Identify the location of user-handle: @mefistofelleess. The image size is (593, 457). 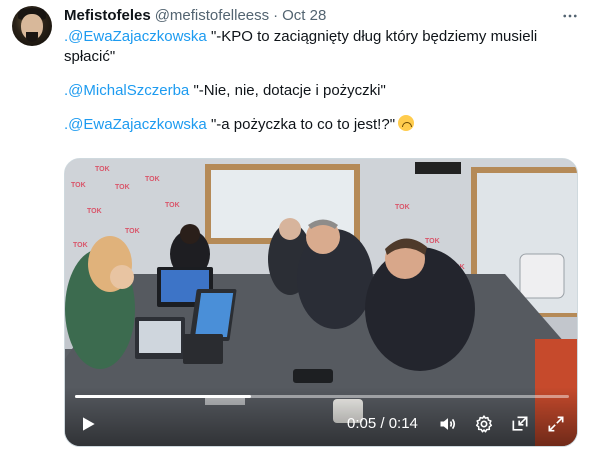
(212, 15).